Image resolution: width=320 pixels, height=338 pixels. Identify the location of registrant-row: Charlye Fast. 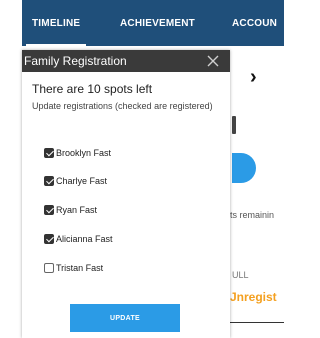
(75, 181).